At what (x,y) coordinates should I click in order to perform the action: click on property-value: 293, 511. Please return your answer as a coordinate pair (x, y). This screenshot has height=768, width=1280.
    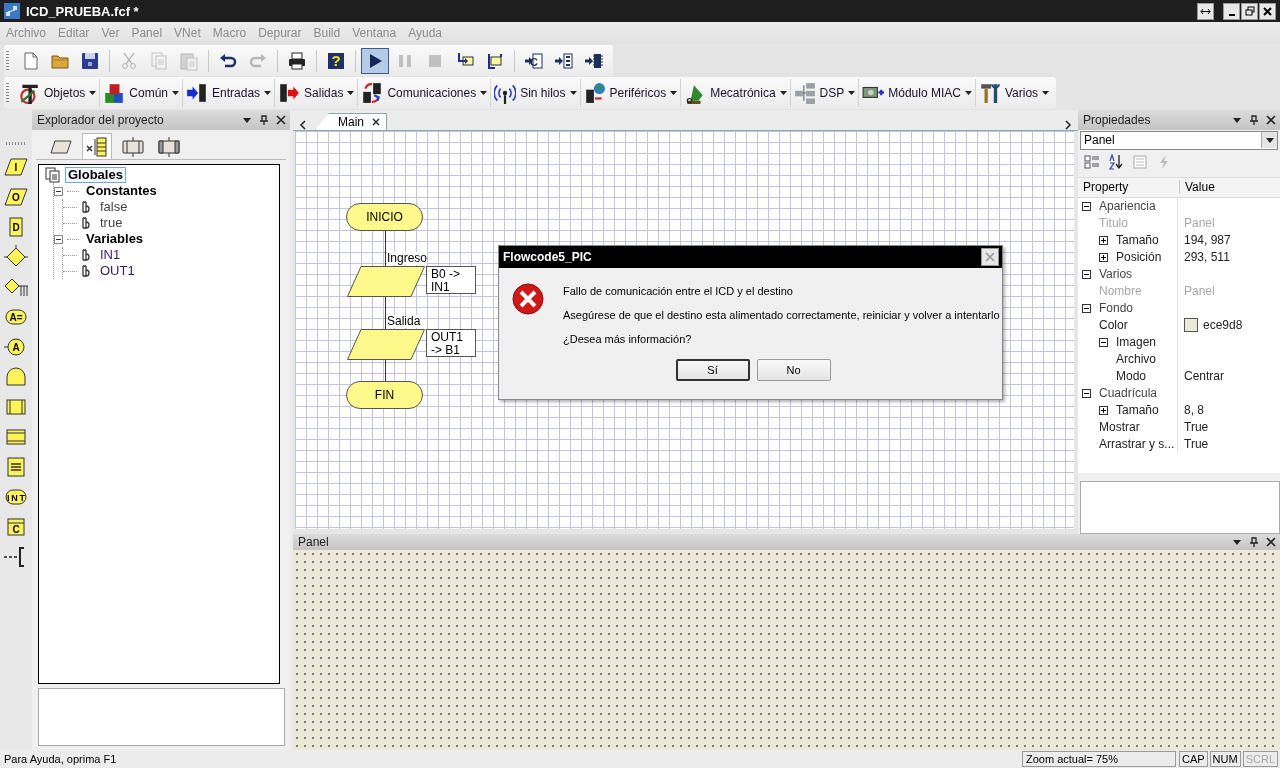
    Looking at the image, I should click on (1207, 257).